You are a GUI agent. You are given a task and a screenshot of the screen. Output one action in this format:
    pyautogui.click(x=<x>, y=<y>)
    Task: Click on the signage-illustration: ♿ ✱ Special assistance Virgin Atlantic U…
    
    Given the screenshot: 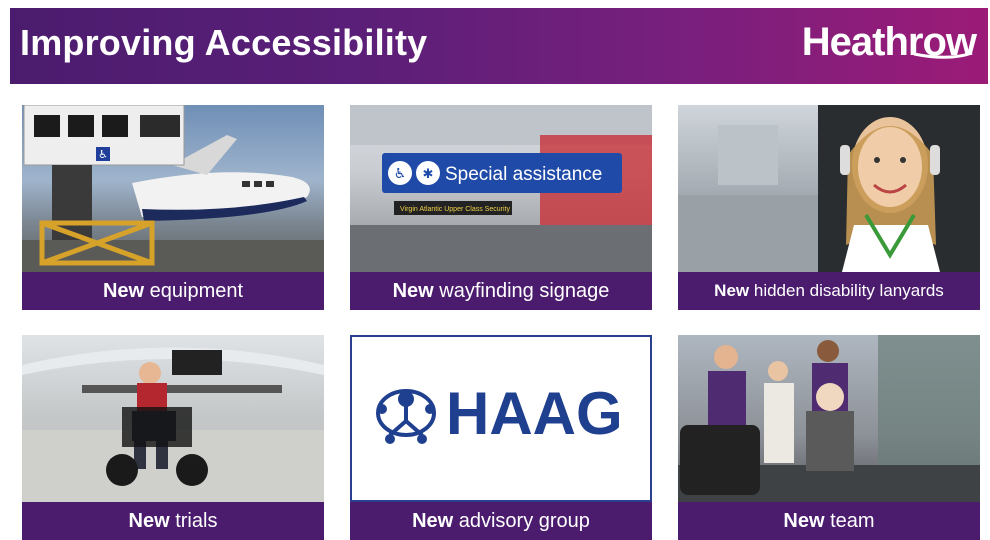 What is the action you would take?
    pyautogui.click(x=501, y=188)
    